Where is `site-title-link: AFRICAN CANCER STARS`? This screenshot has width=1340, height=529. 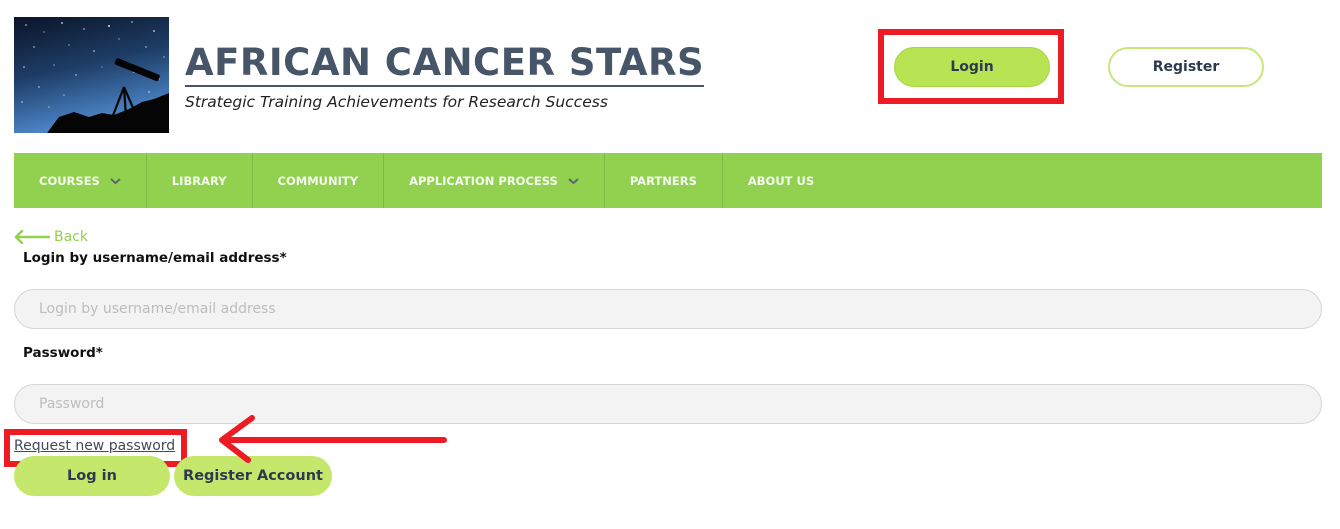 site-title-link: AFRICAN CANCER STARS is located at coordinates (445, 64).